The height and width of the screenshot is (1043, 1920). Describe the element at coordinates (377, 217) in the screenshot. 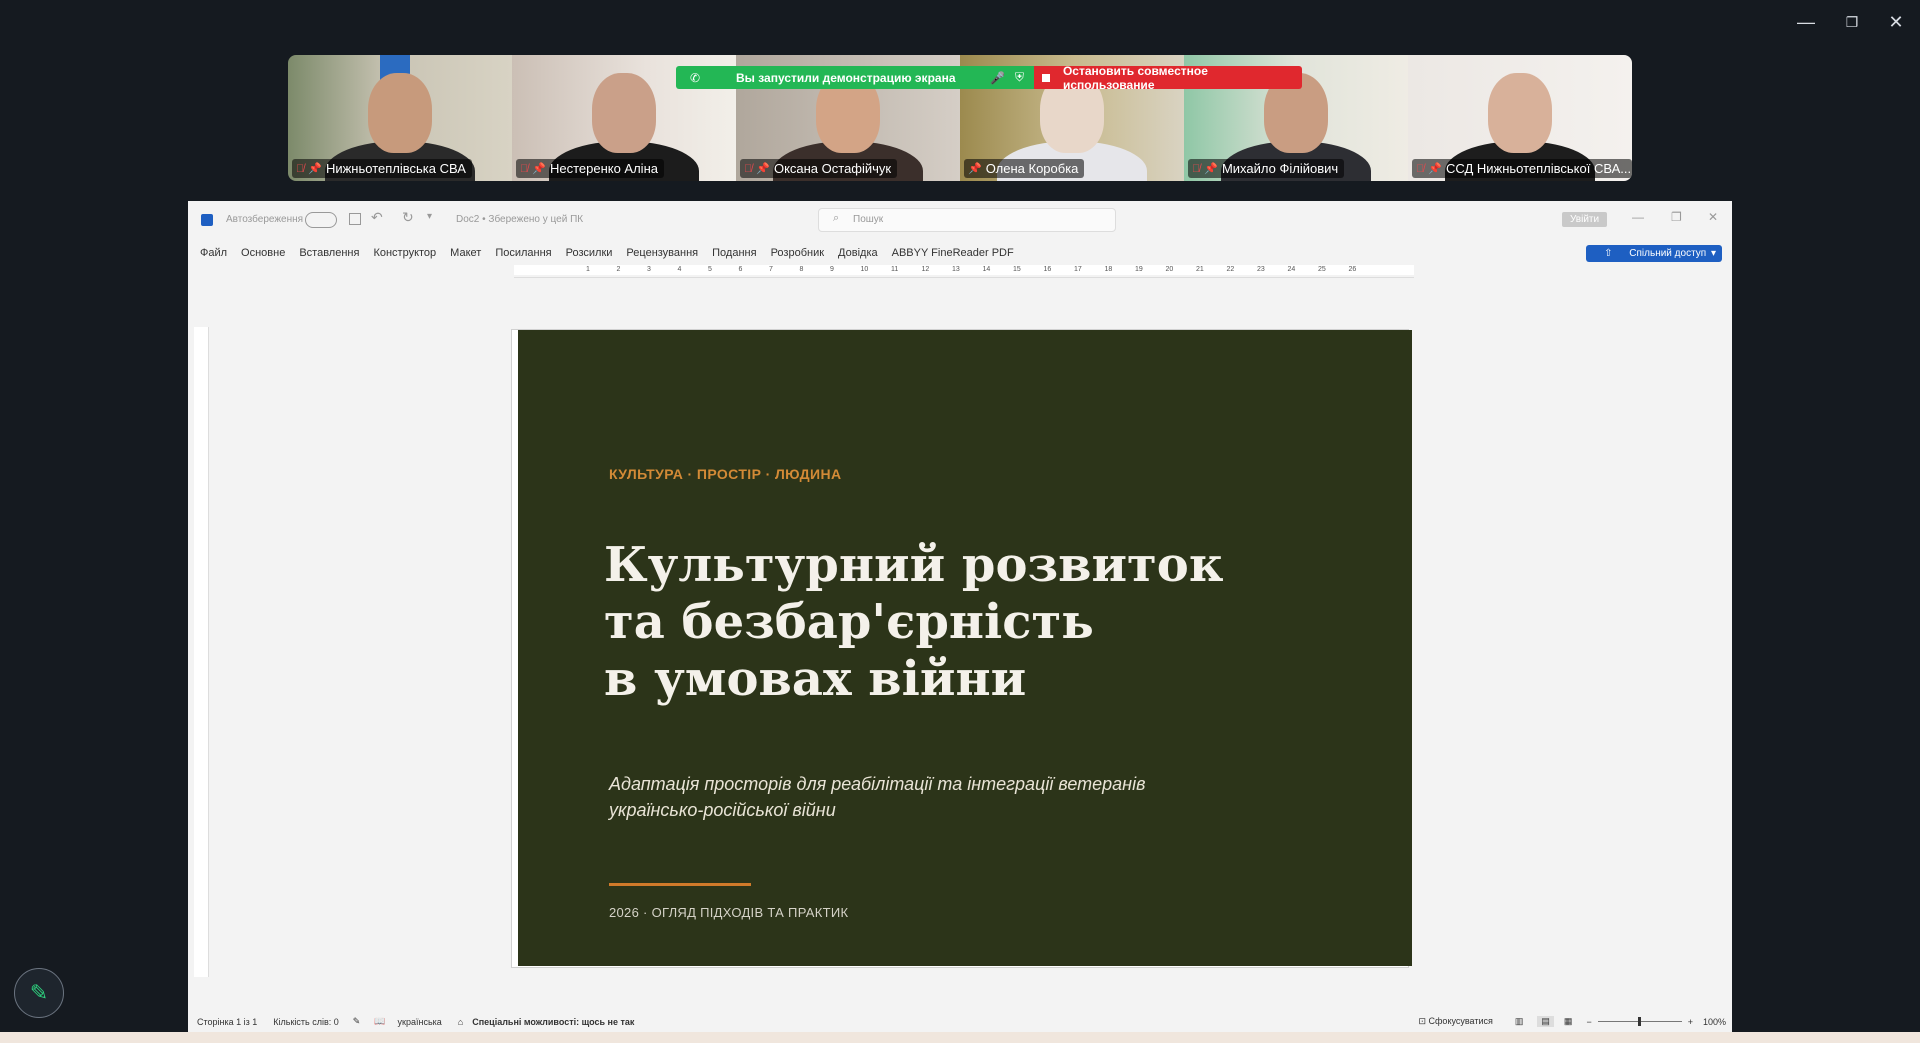

I see `undo-icon: ↶` at that location.